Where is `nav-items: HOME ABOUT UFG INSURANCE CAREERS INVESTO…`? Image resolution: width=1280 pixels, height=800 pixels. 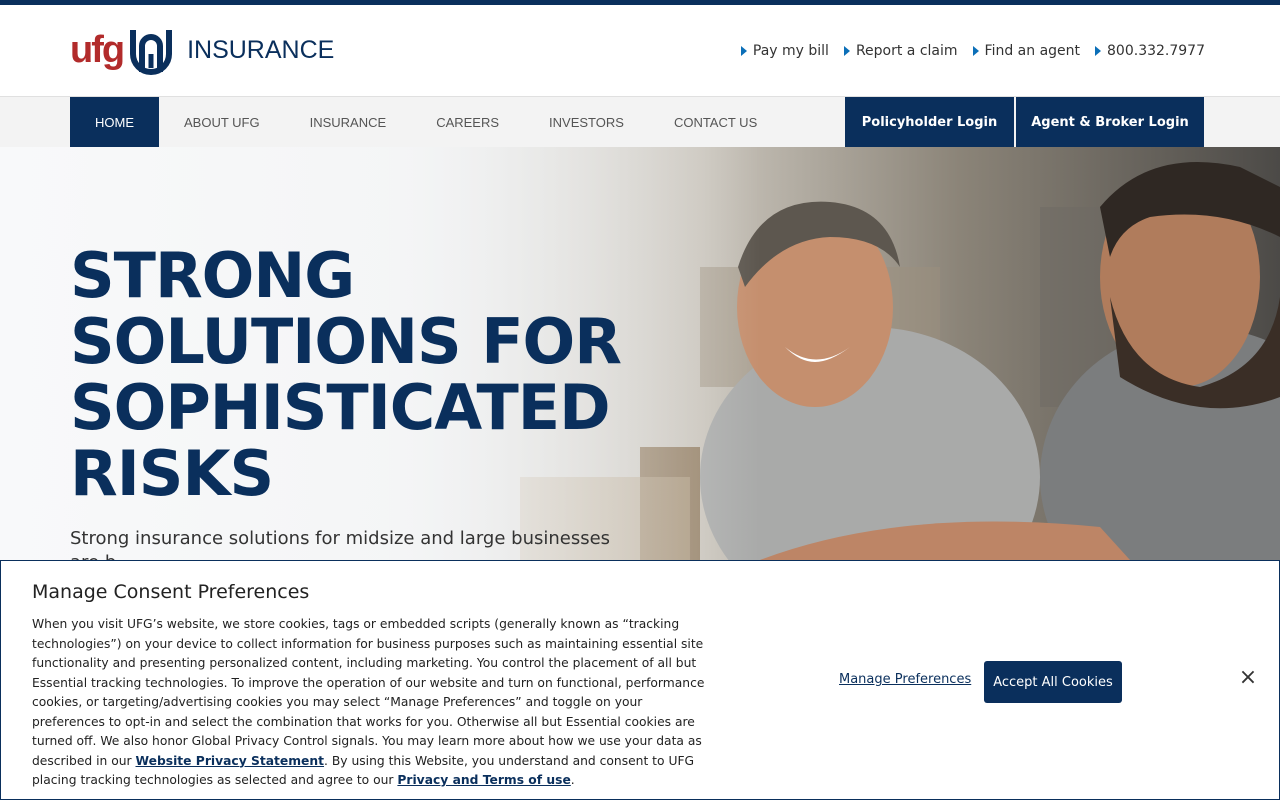 nav-items: HOME ABOUT UFG INSURANCE CAREERS INVESTO… is located at coordinates (426, 122).